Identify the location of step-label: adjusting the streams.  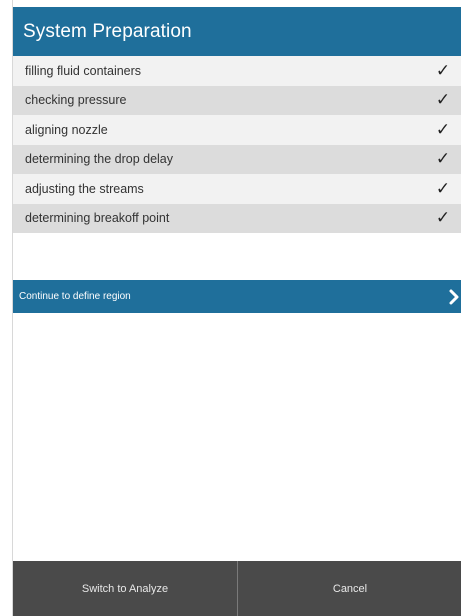
(84, 188).